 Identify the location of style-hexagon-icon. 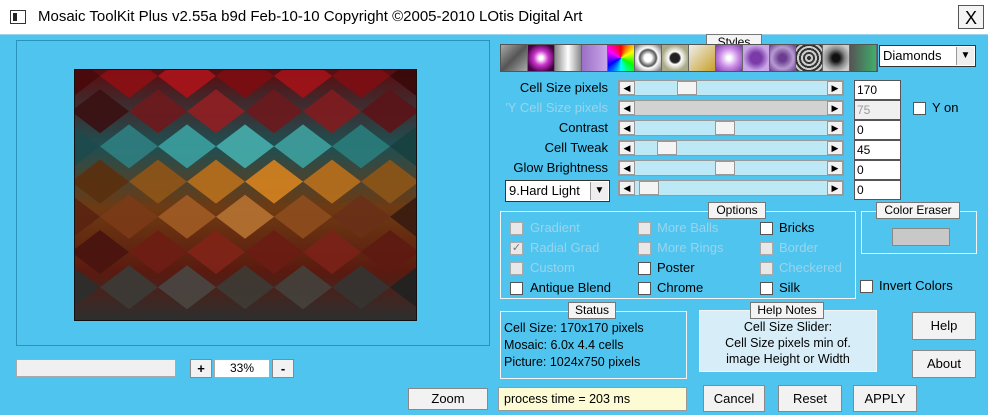
(863, 58).